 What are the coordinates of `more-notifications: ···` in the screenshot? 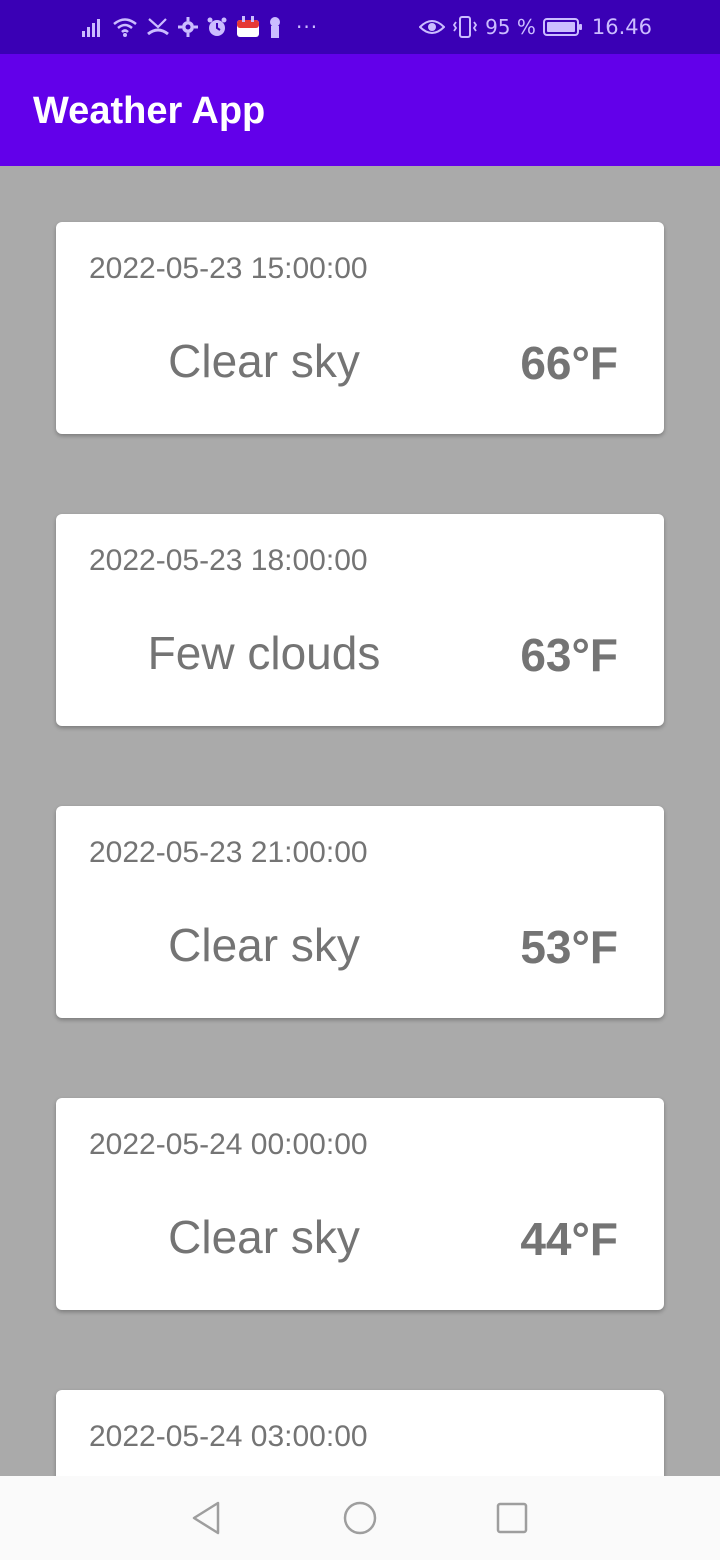 It's located at (307, 27).